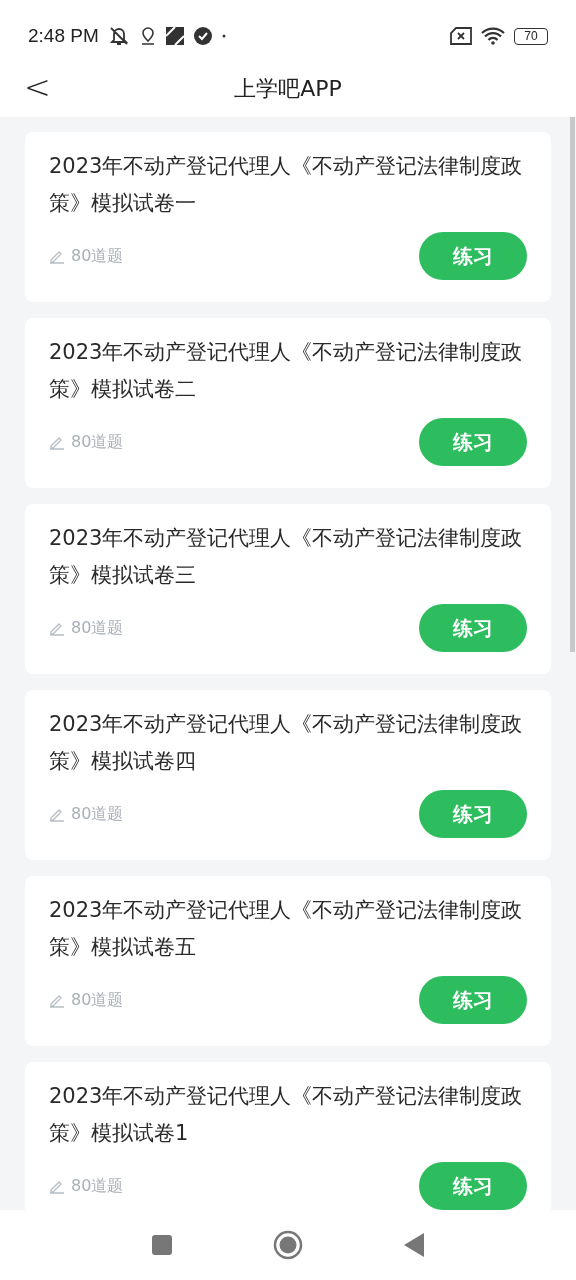 The height and width of the screenshot is (1280, 576). Describe the element at coordinates (531, 36) in the screenshot. I see `battery-icon: 70` at that location.